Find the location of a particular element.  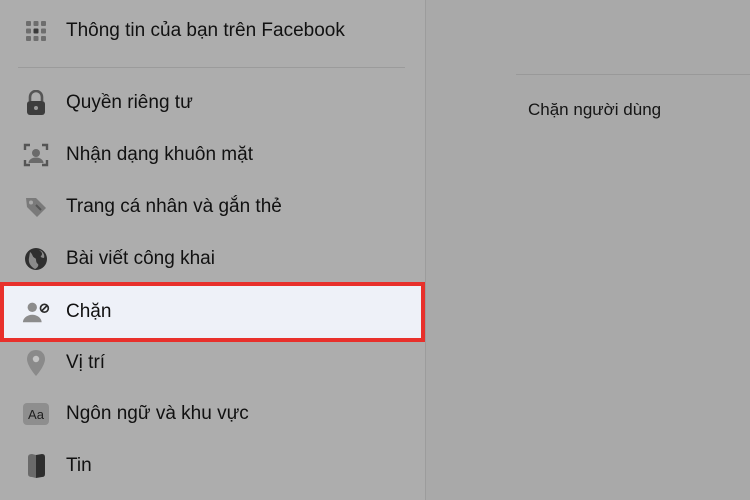

globe-icon is located at coordinates (36, 259).